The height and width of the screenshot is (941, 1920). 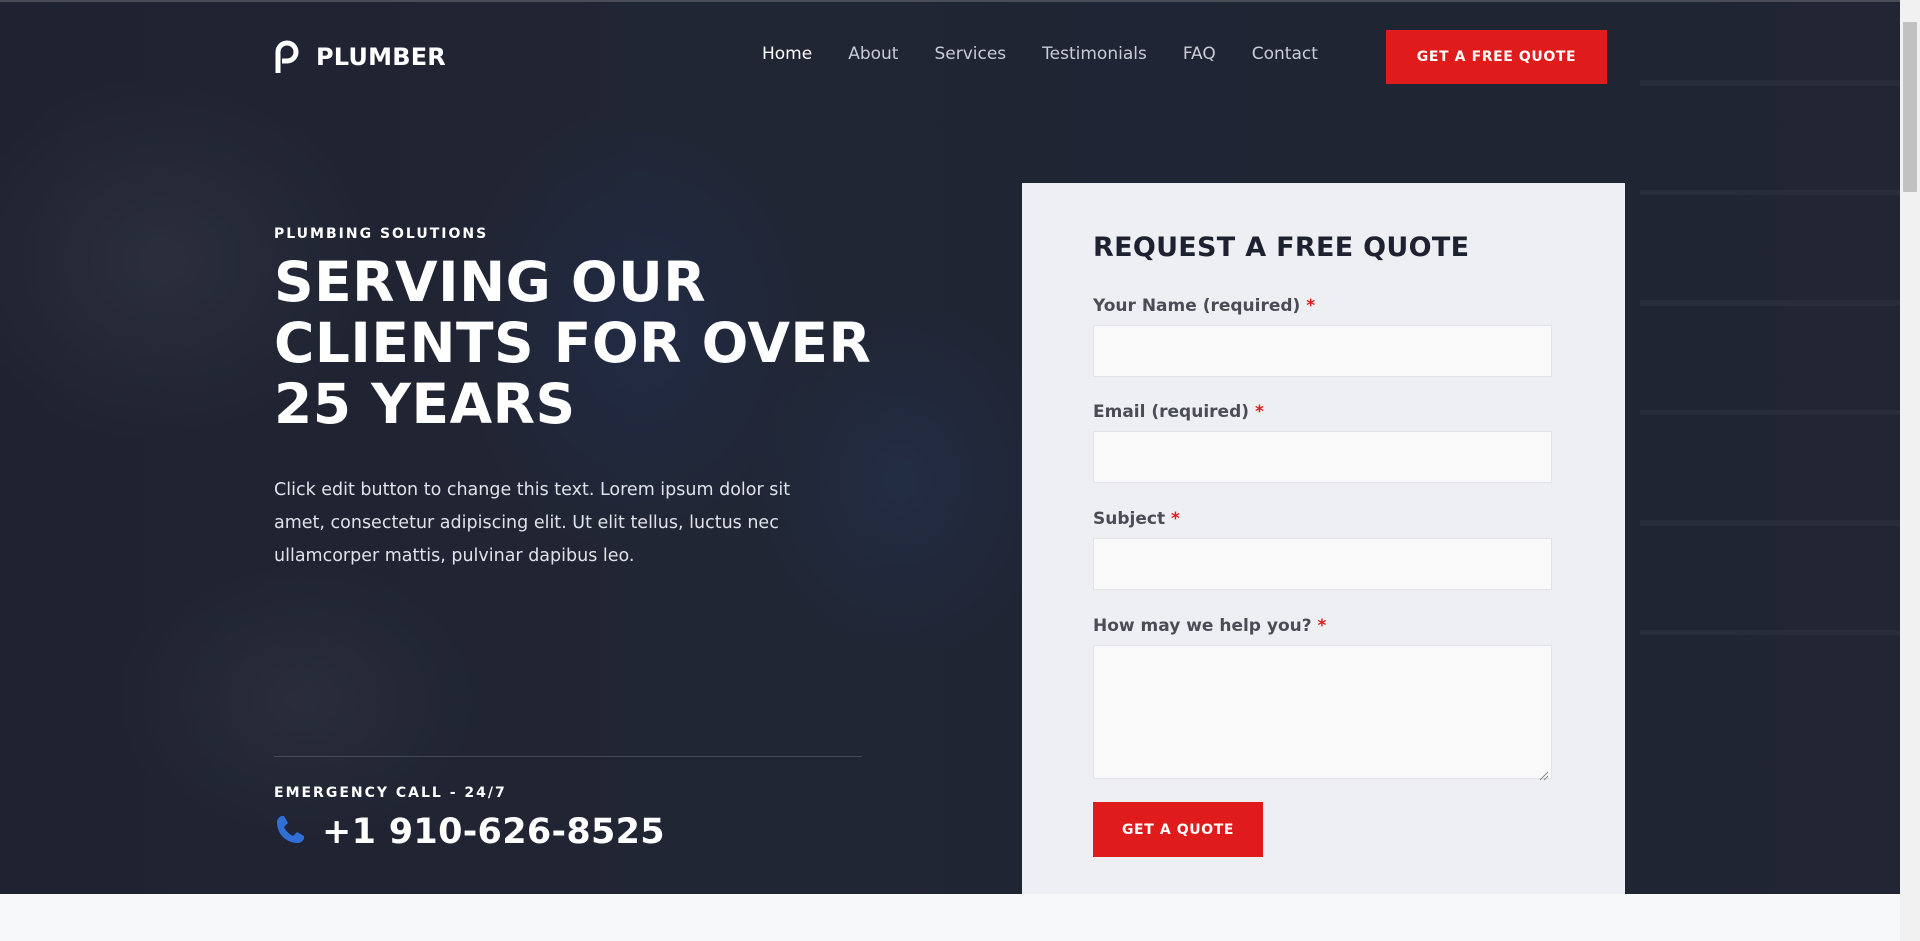 I want to click on phone-contact: +1 910-626-8525, so click(x=469, y=832).